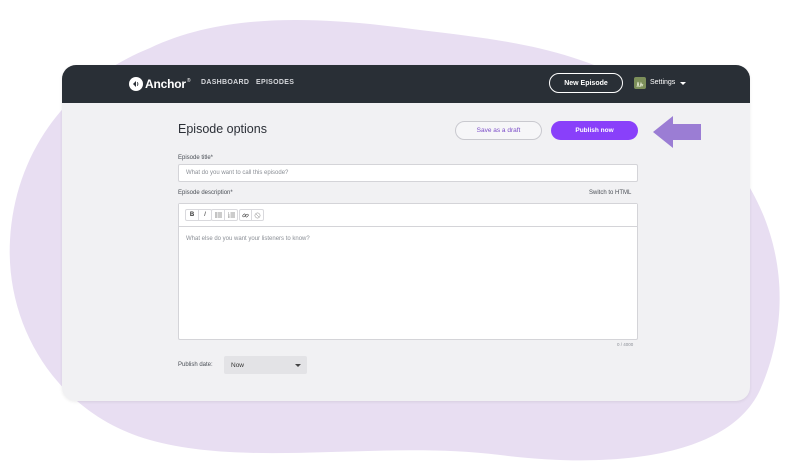 This screenshot has width=799, height=469. Describe the element at coordinates (594, 130) in the screenshot. I see `publish-now-button: Publish now` at that location.